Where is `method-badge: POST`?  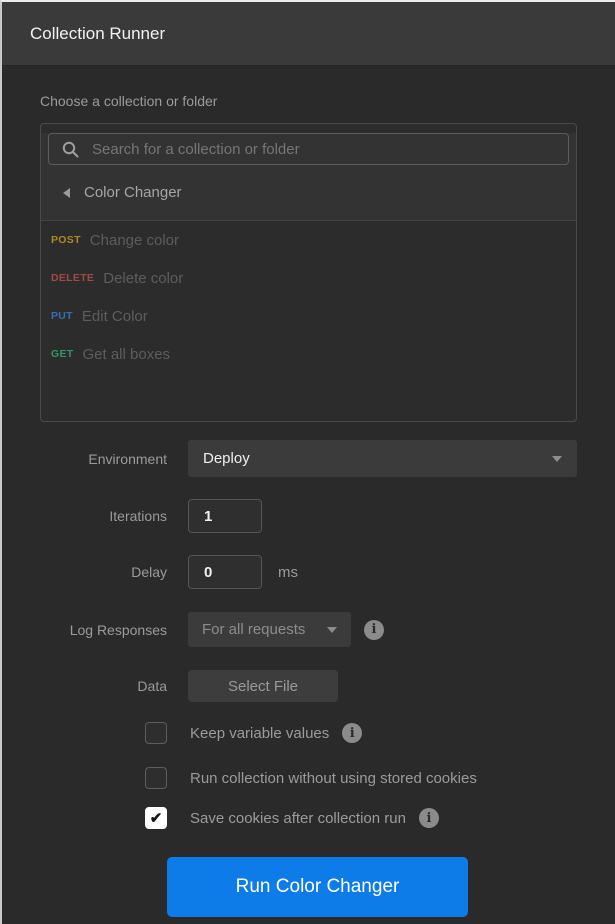
method-badge: POST is located at coordinates (66, 240).